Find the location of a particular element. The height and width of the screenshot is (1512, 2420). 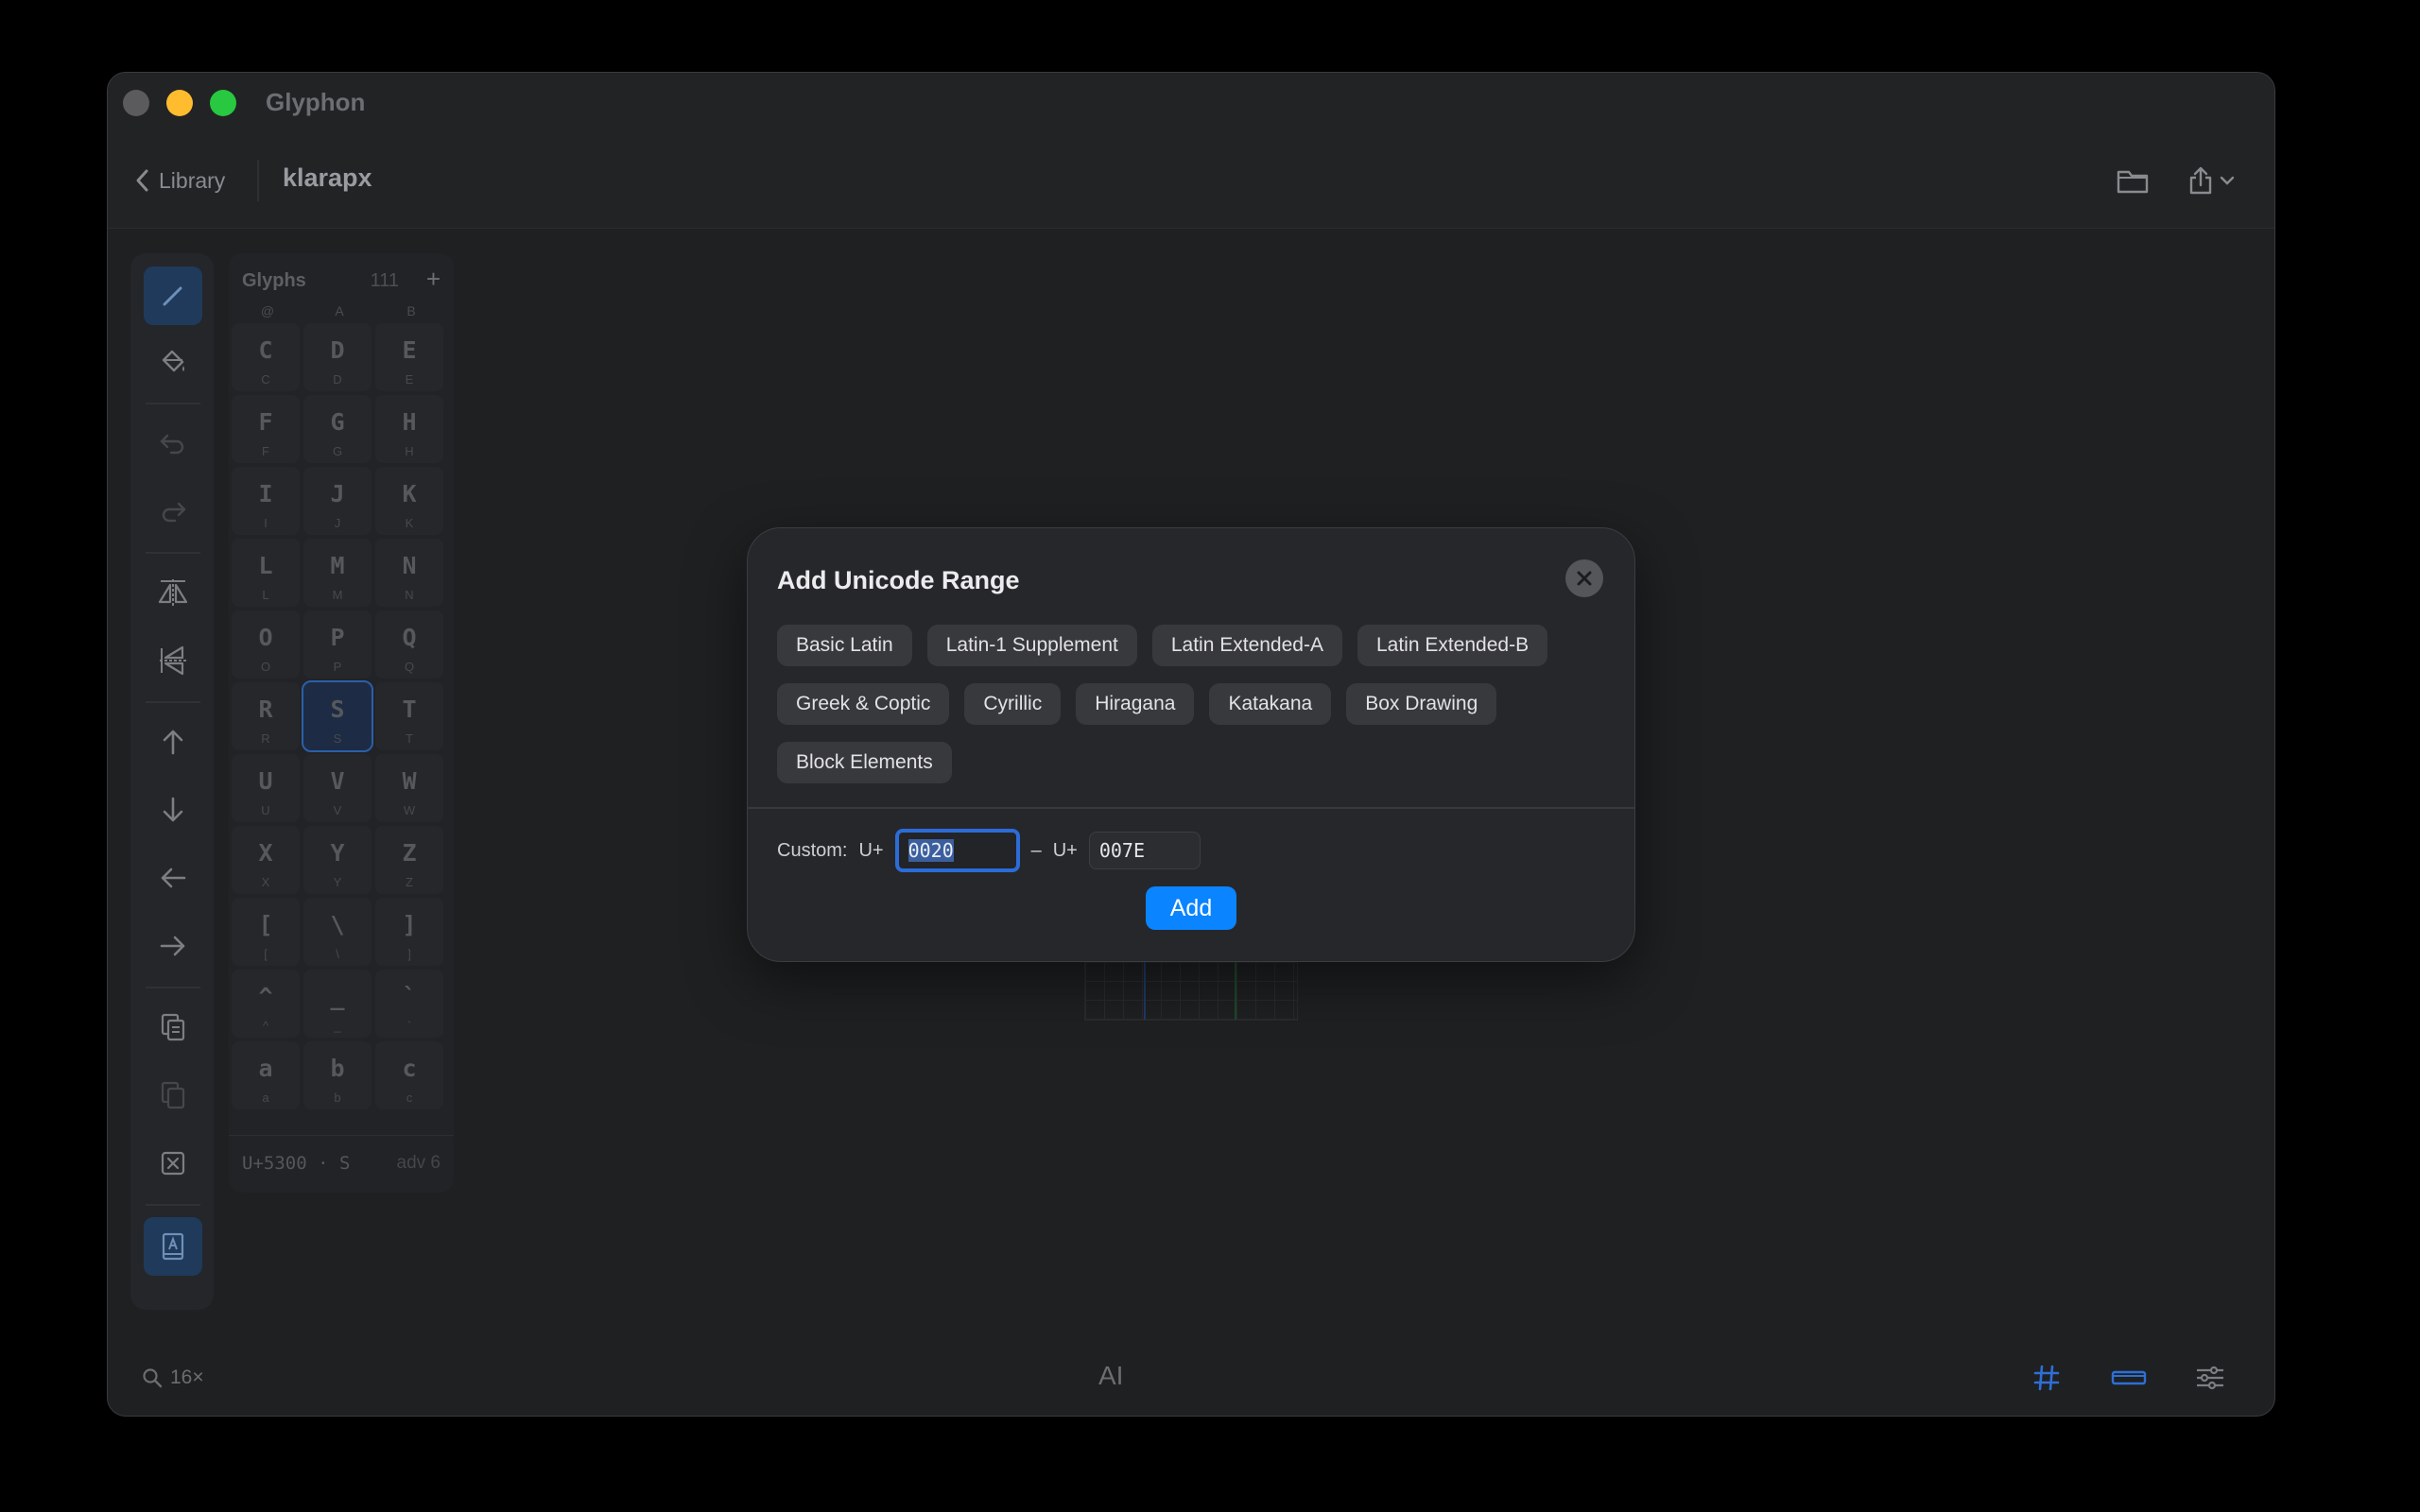

glyph-cell: DD is located at coordinates (337, 357).